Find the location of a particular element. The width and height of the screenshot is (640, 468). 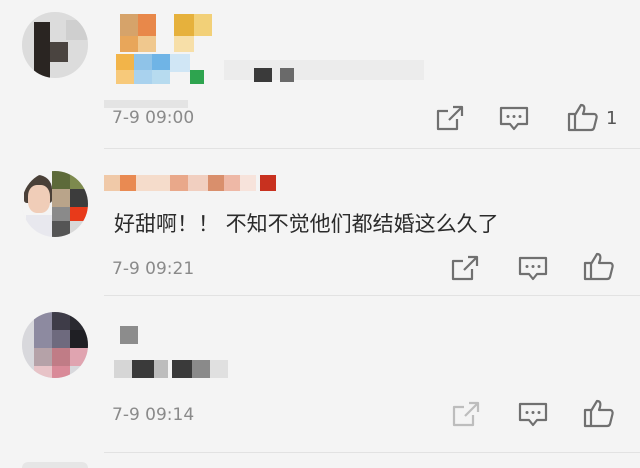

avatar-partial is located at coordinates (55, 465).